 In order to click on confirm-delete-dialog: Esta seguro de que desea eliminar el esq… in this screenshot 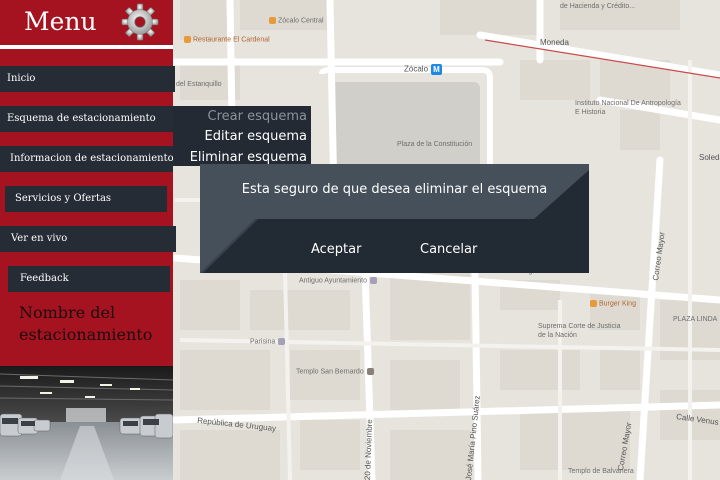, I will do `click(394, 218)`.